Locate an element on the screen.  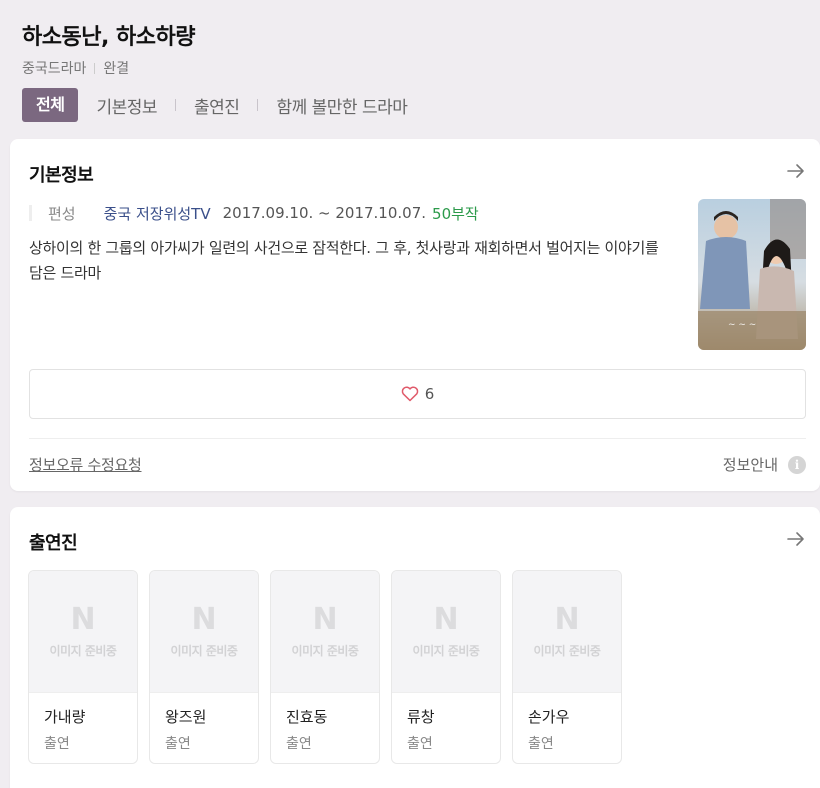
title-meta: 중국드라마 완결 is located at coordinates (417, 68).